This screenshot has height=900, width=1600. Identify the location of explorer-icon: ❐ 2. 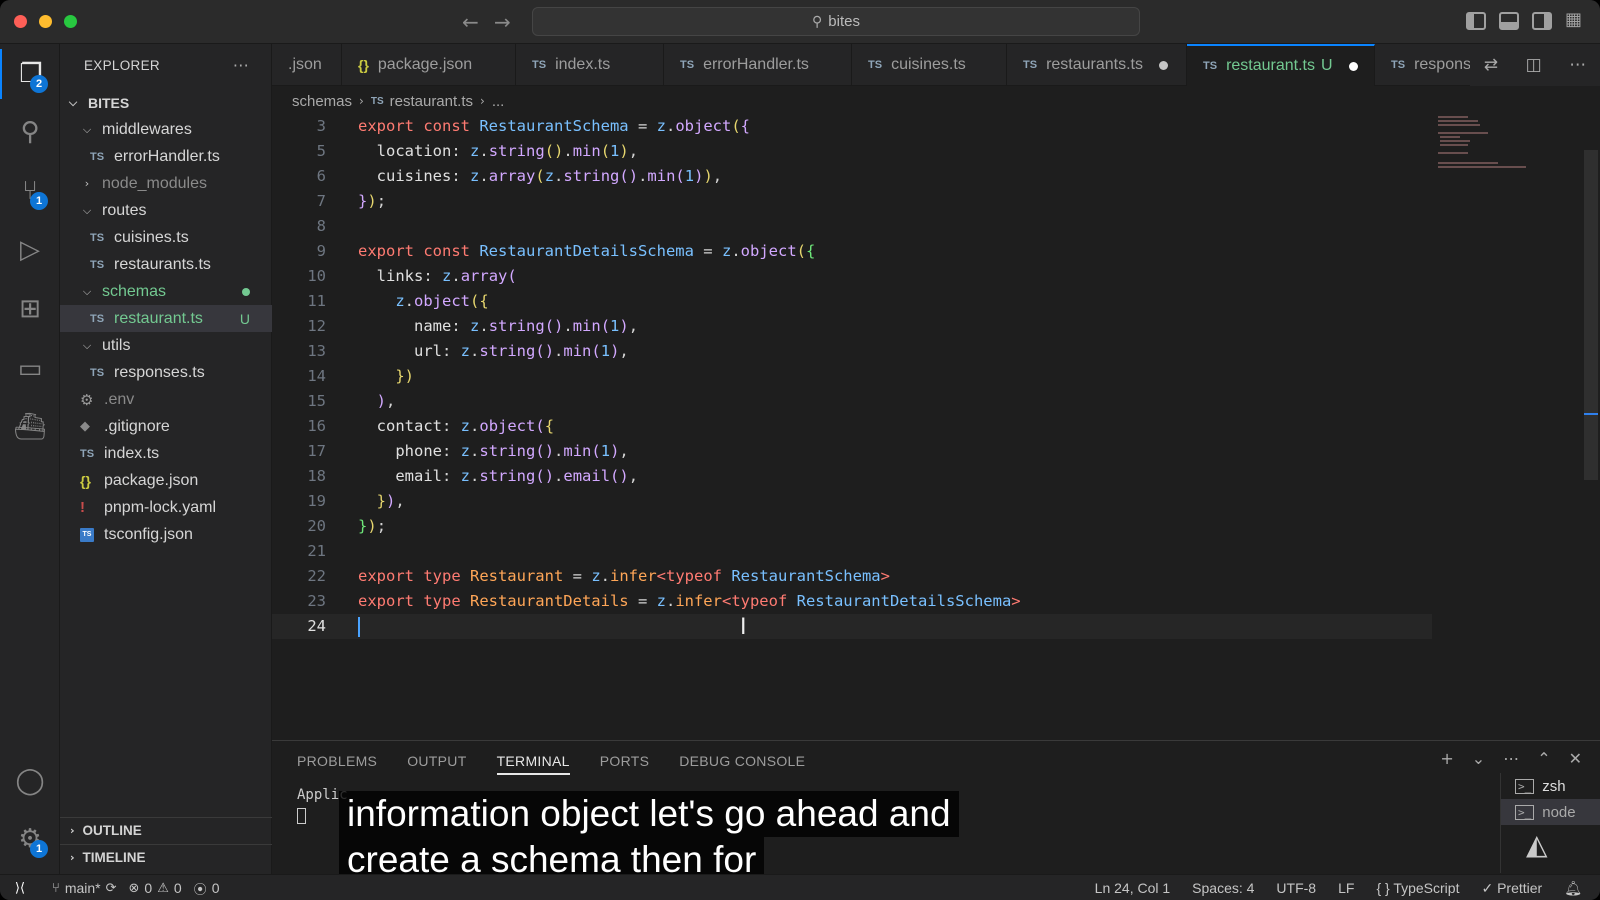
(30, 74).